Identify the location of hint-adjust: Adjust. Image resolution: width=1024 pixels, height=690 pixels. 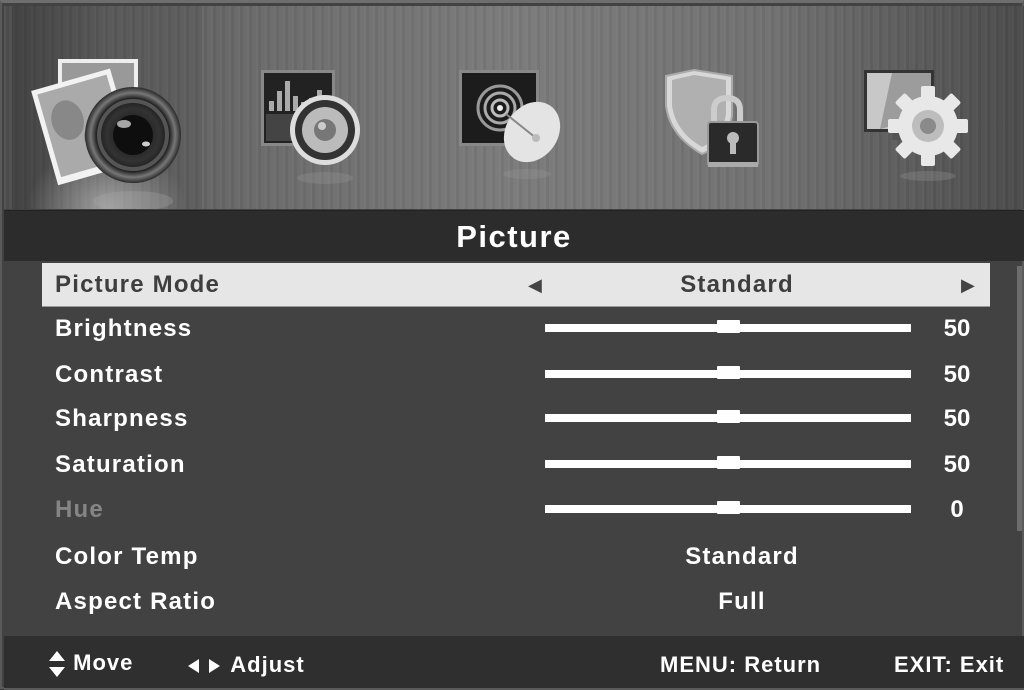
(245, 665).